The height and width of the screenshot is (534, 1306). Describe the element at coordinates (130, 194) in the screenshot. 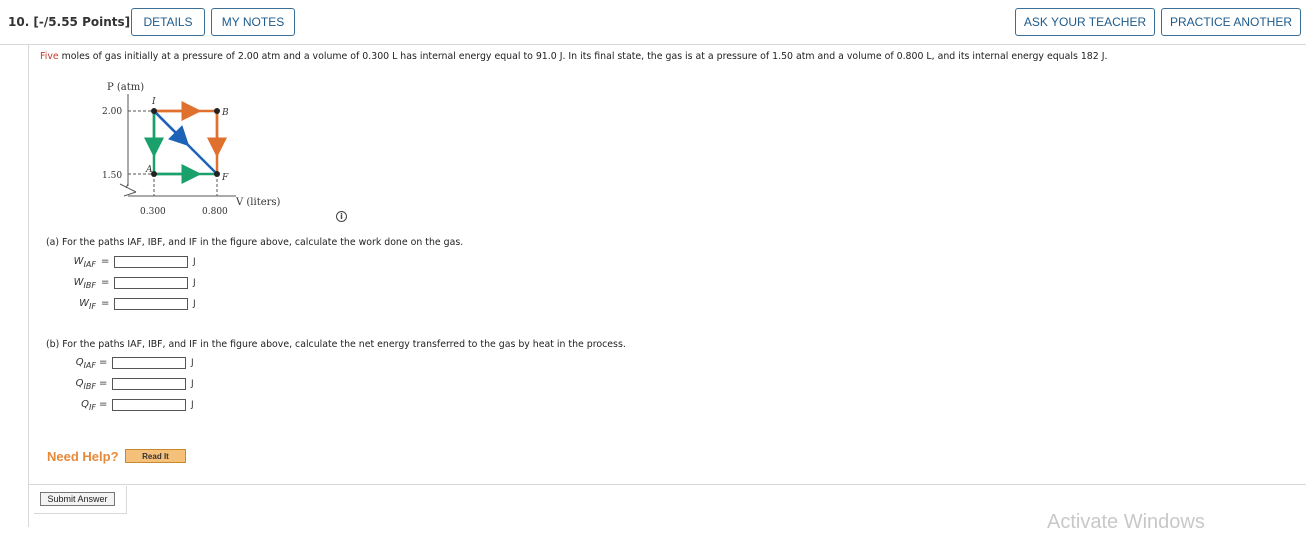

I see `axis-break-bottom` at that location.